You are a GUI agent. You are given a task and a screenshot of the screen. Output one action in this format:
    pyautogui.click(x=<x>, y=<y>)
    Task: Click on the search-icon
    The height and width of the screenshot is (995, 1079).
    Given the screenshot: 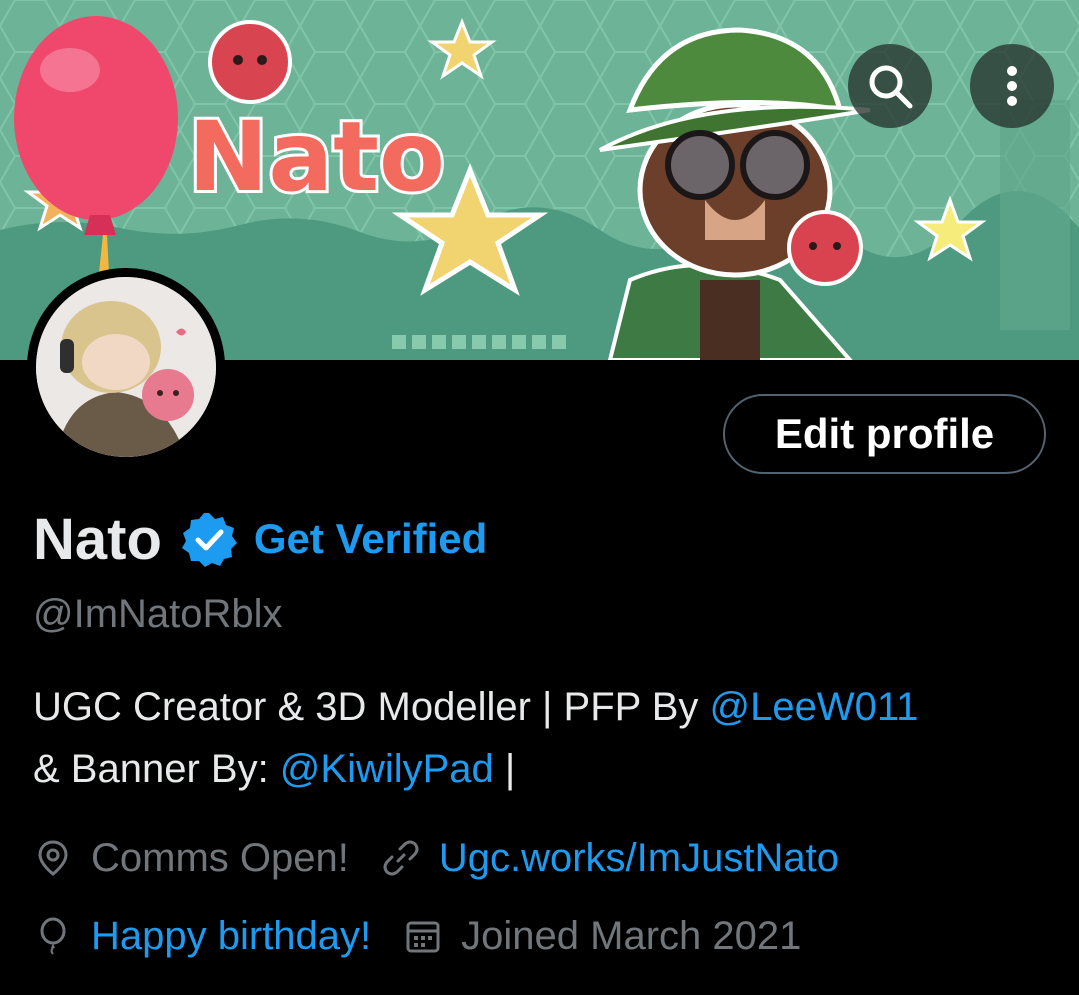 What is the action you would take?
    pyautogui.click(x=891, y=87)
    